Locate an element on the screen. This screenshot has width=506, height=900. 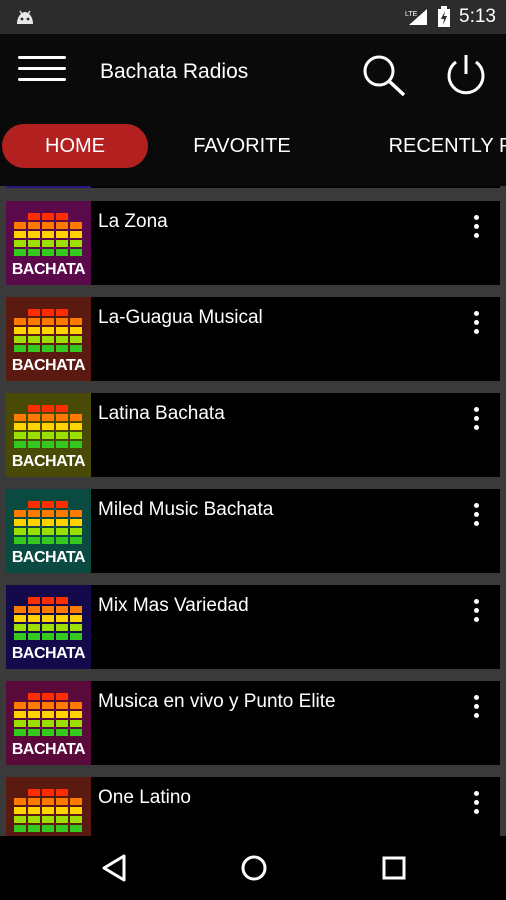
station-card-partial is located at coordinates (253, 187).